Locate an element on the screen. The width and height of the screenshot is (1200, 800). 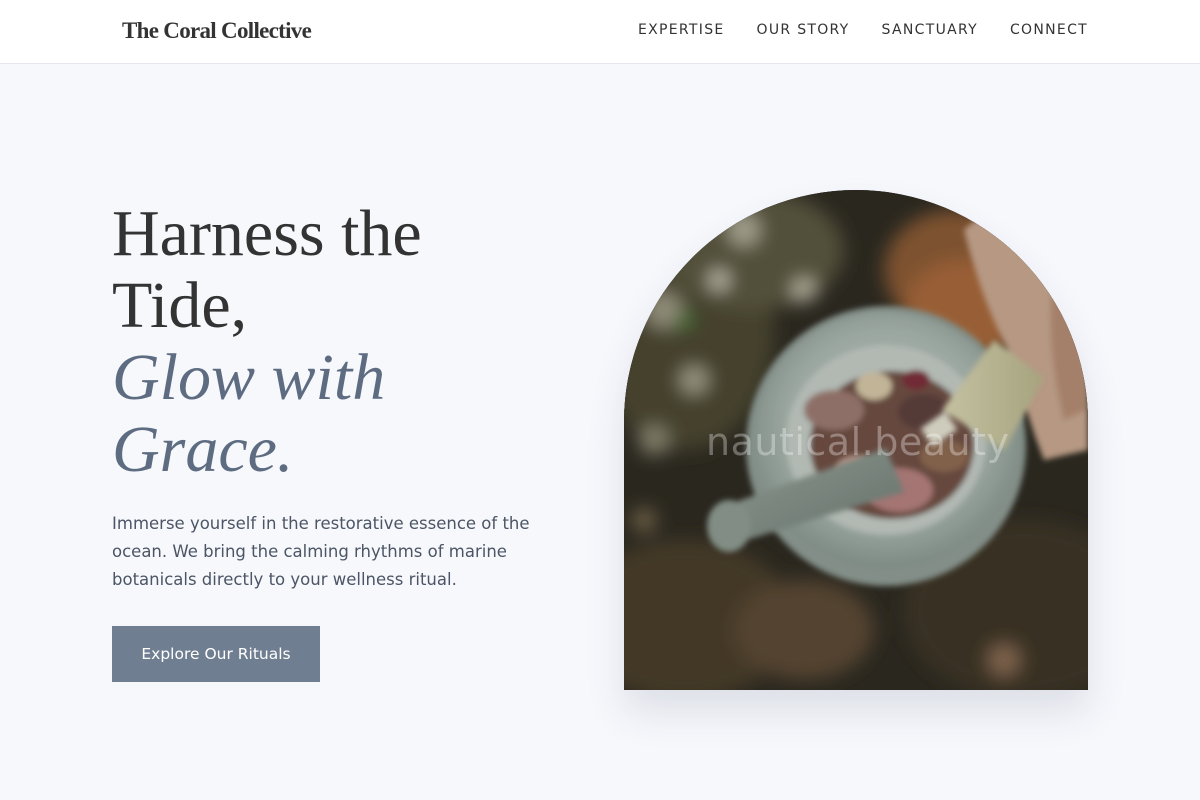
nav-link-connect: CONNECT is located at coordinates (1049, 30).